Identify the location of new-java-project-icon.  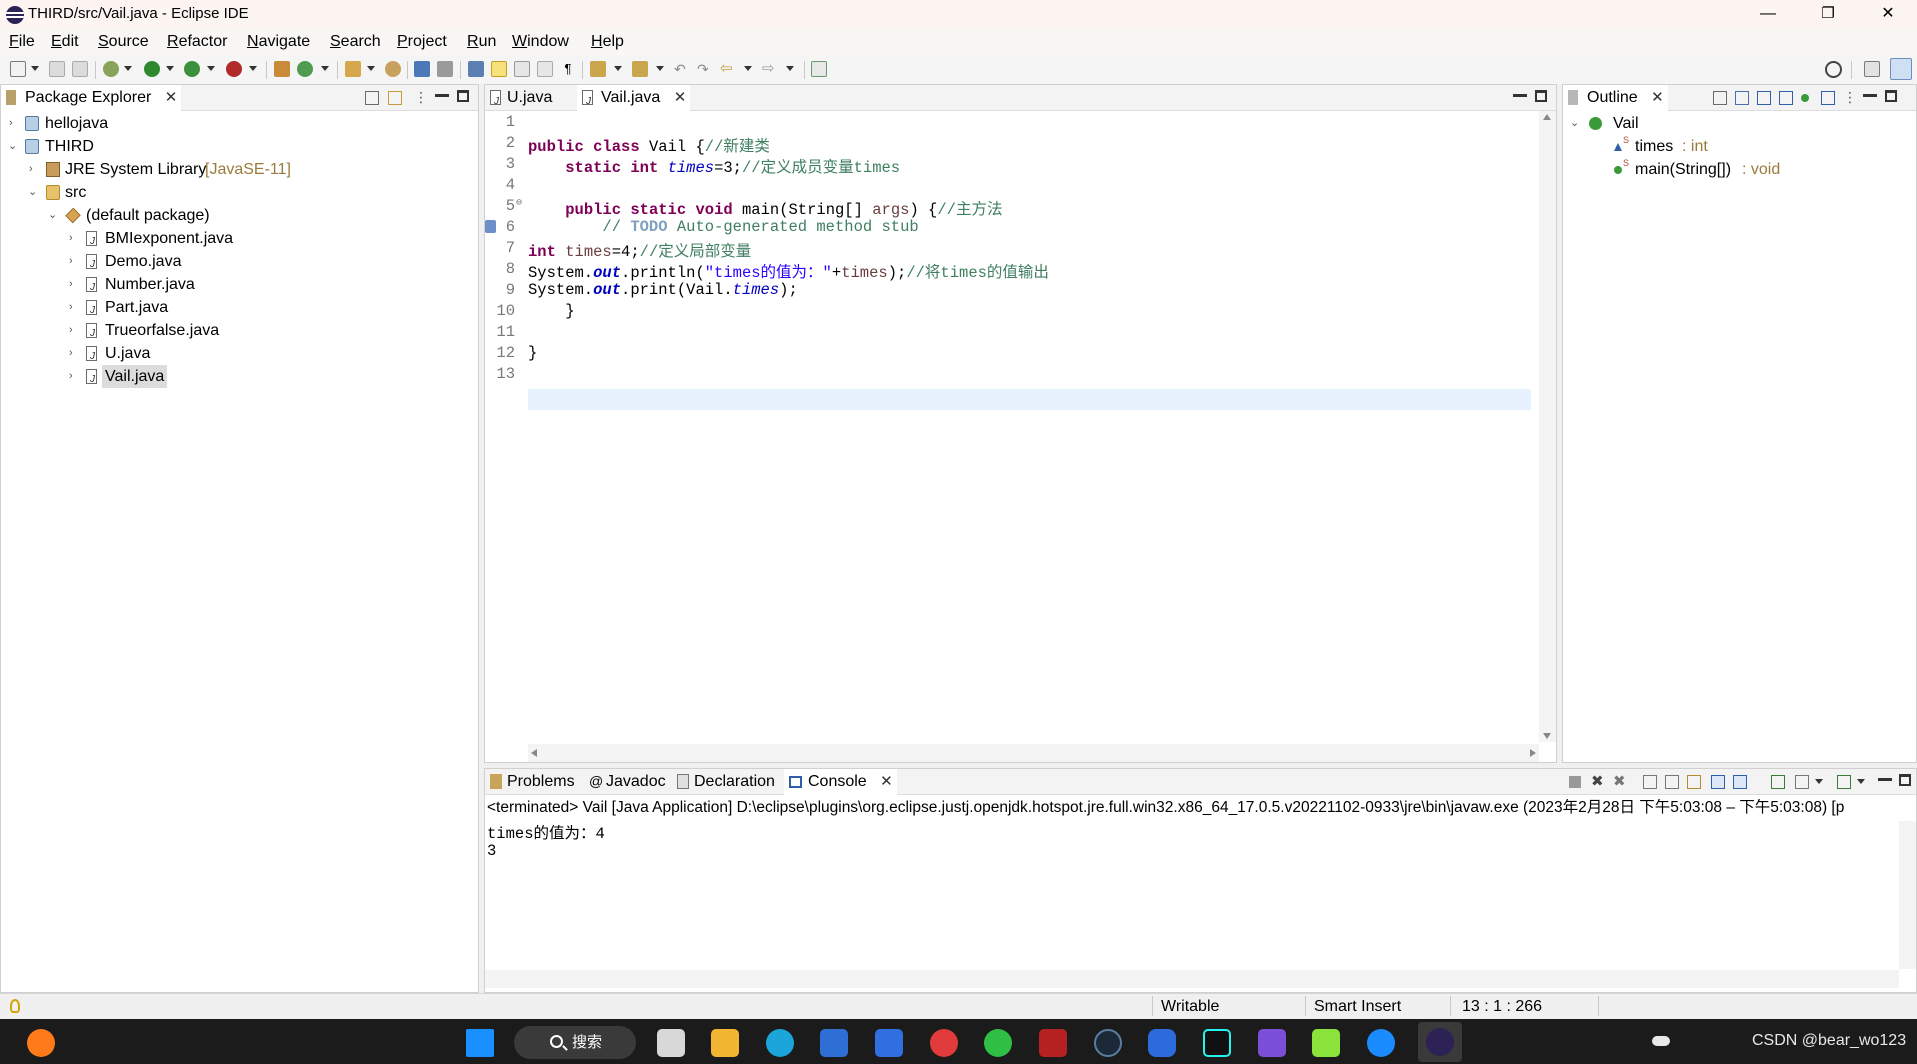
(282, 69).